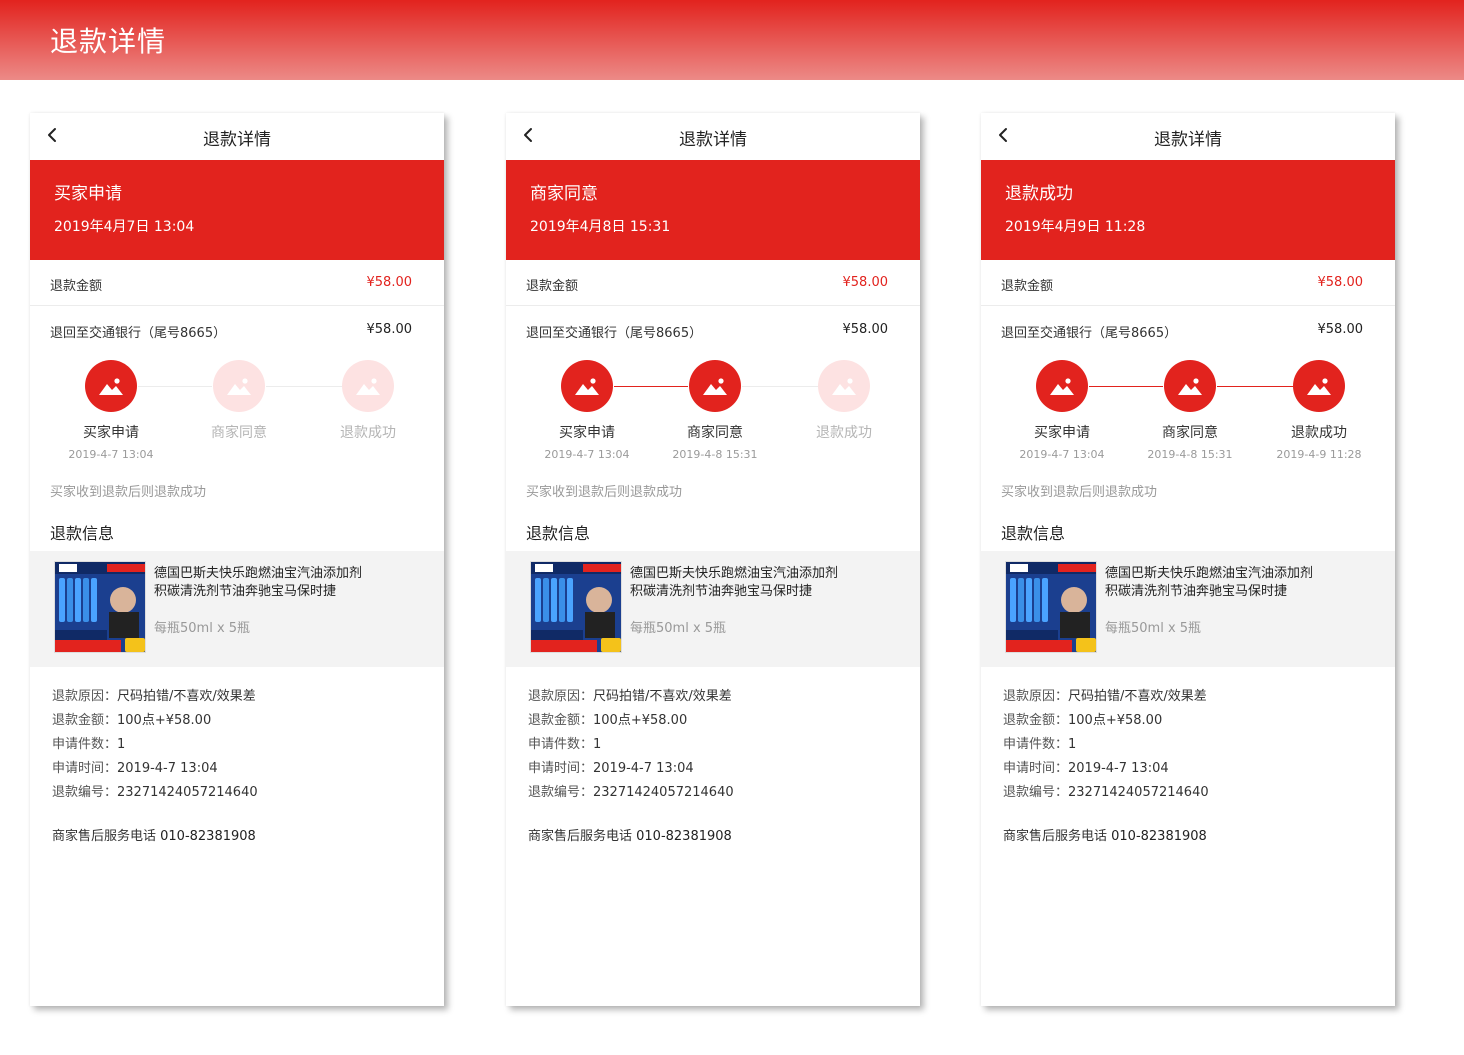 This screenshot has width=1464, height=1055. I want to click on banner-title: 退款详情, so click(108, 41).